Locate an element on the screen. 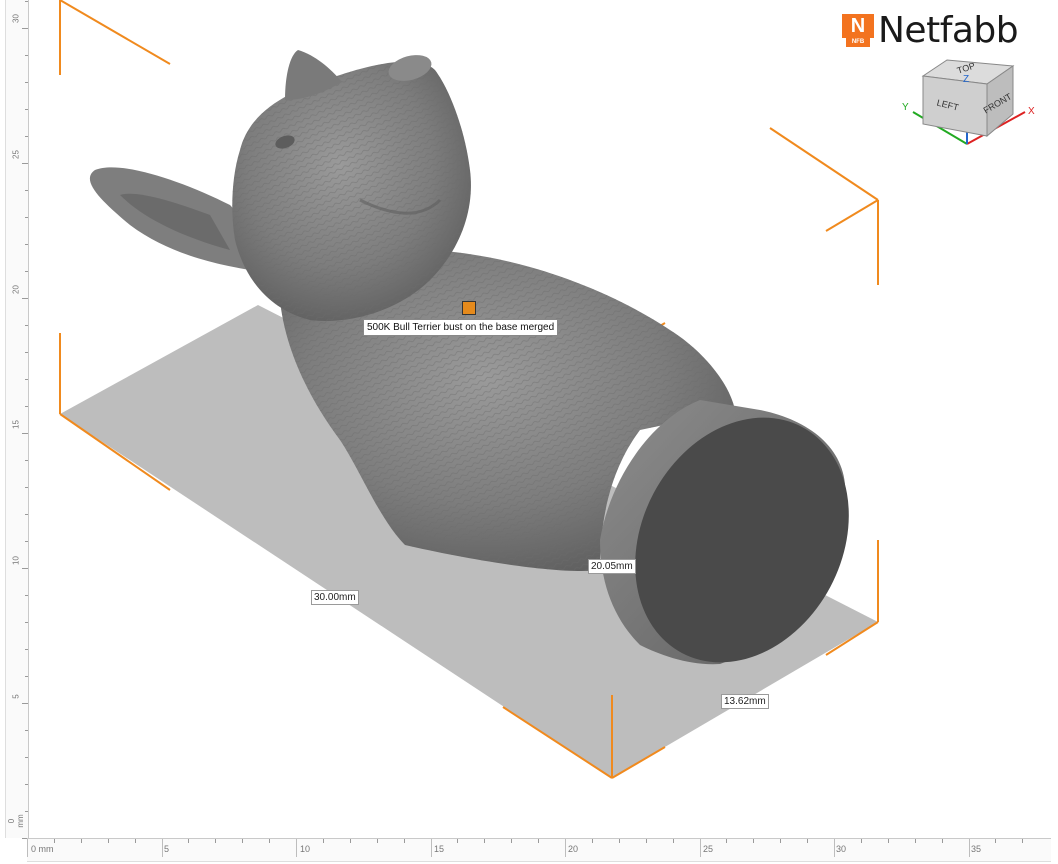  ruler-bottom-label: 5 is located at coordinates (167, 849).